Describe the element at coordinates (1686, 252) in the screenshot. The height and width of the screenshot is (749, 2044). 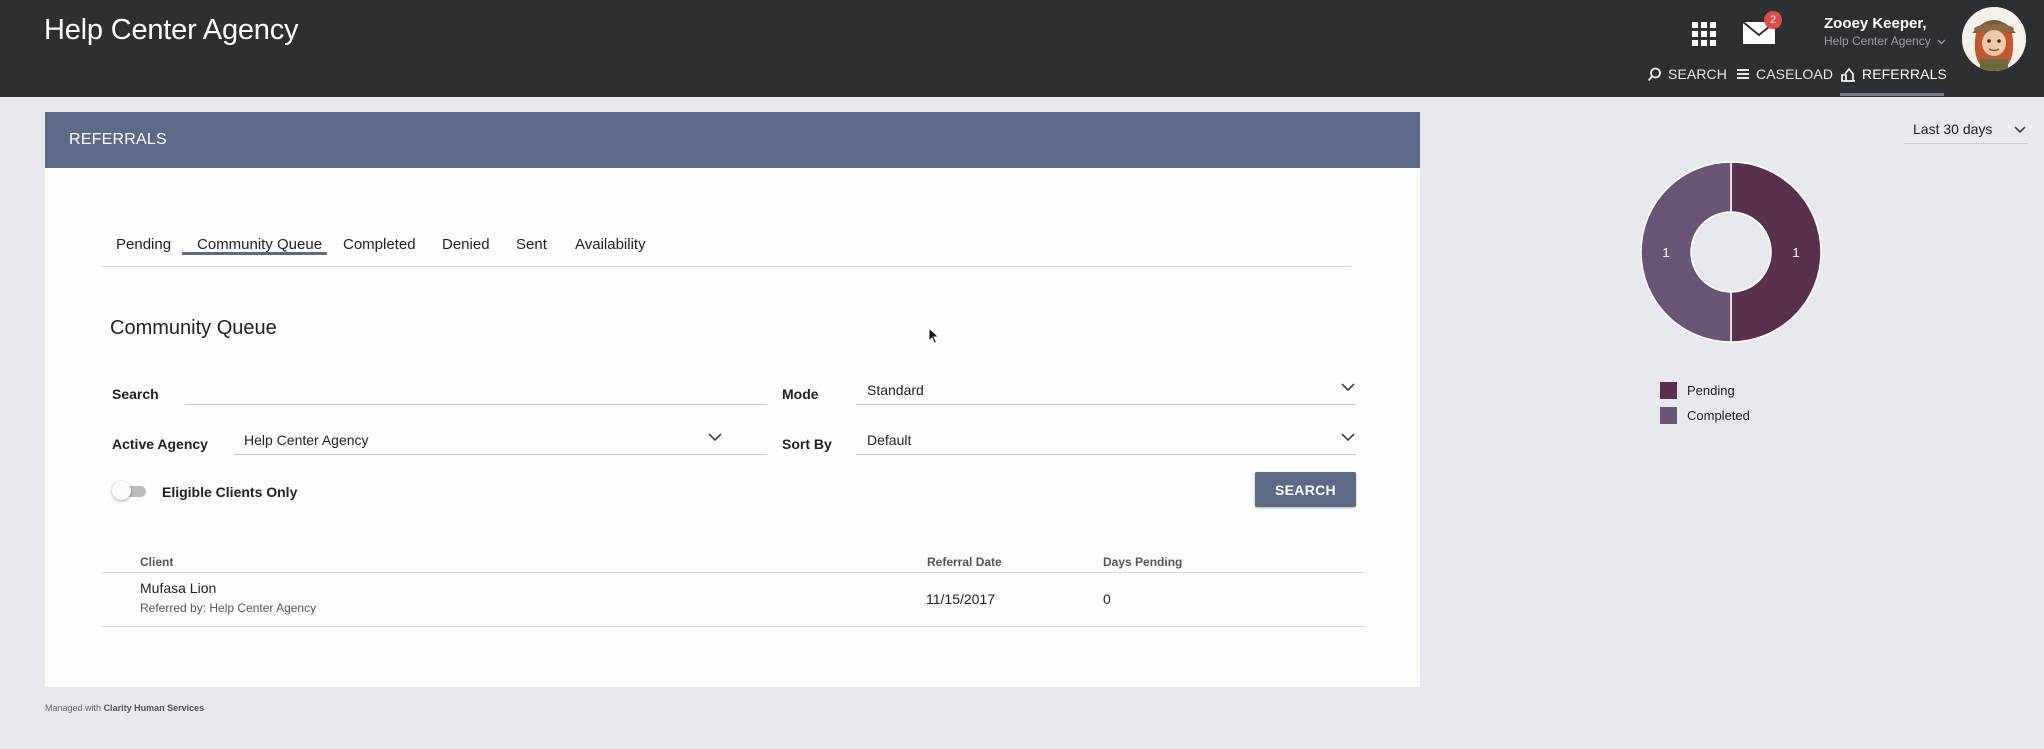
I see `donut-slice-completed` at that location.